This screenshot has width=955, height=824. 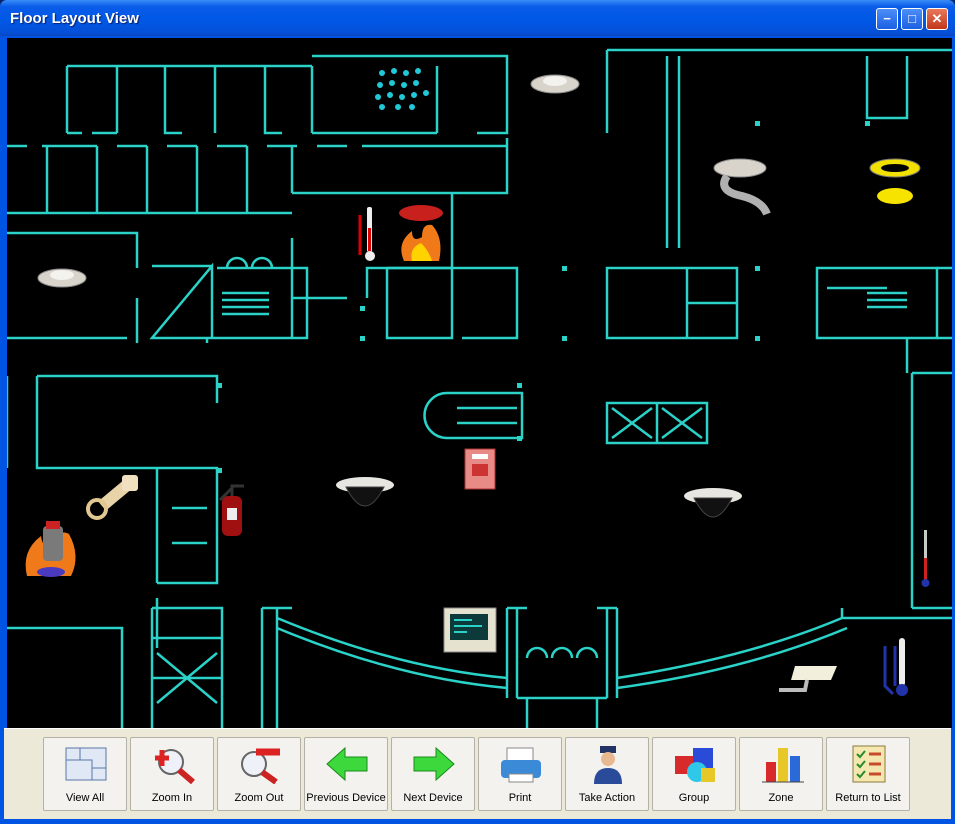 I want to click on view-all-button: View All, so click(x=85, y=774).